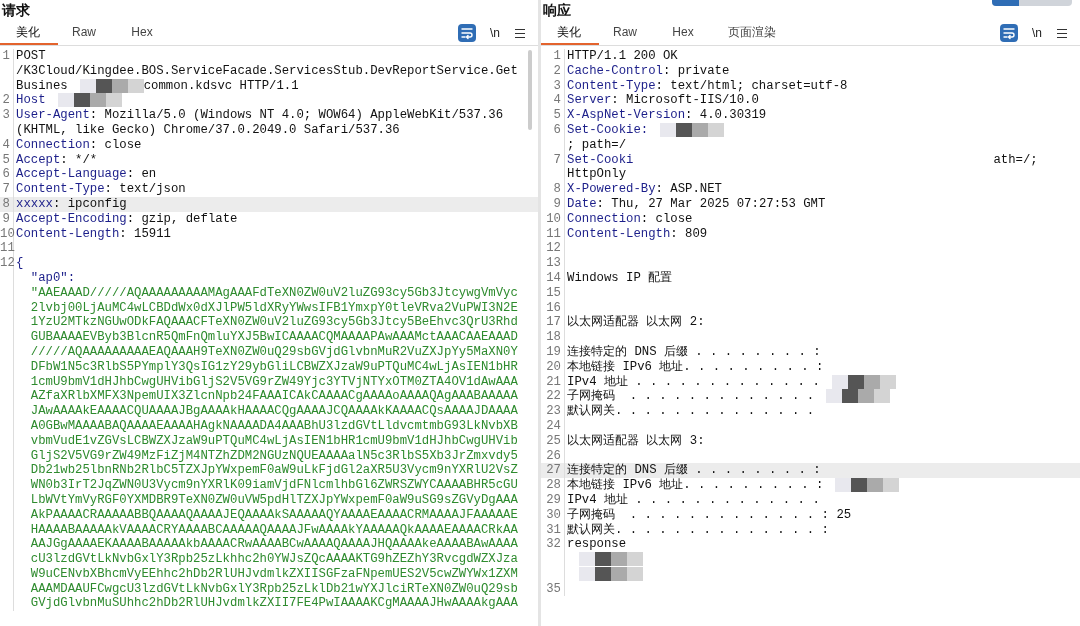 The height and width of the screenshot is (626, 1080). Describe the element at coordinates (1032, 3) in the screenshot. I see `layout-toggle-group` at that location.